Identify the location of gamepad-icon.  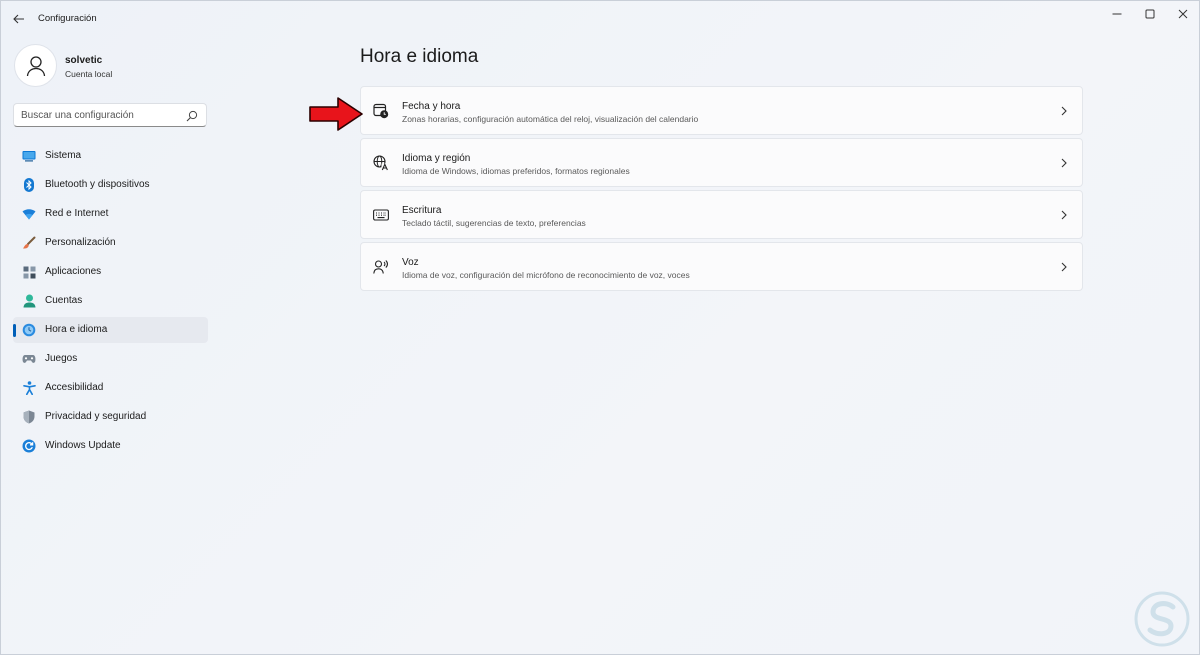
(29, 359).